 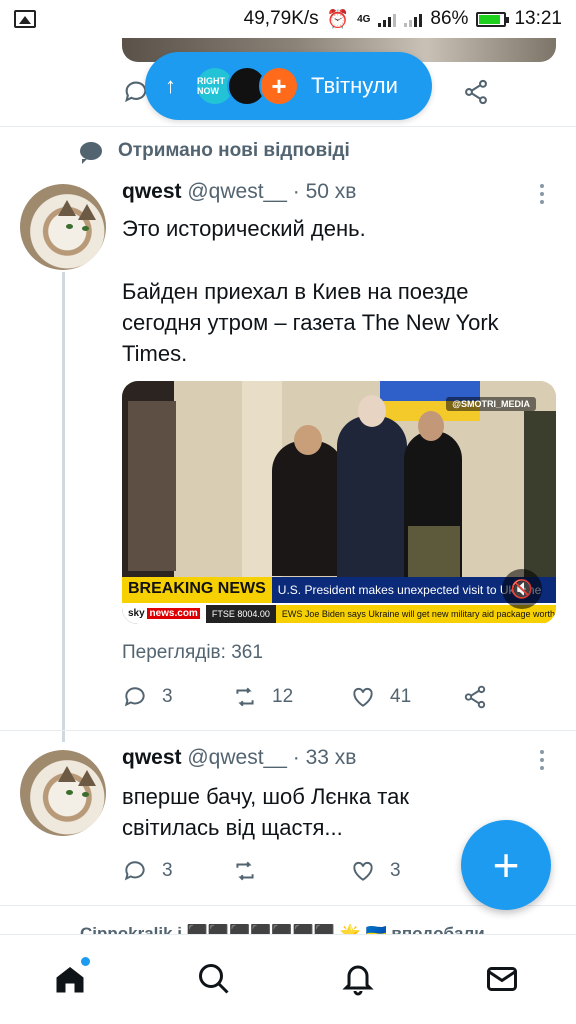 What do you see at coordinates (262, 697) in the screenshot?
I see `retweet-button: 12` at bounding box center [262, 697].